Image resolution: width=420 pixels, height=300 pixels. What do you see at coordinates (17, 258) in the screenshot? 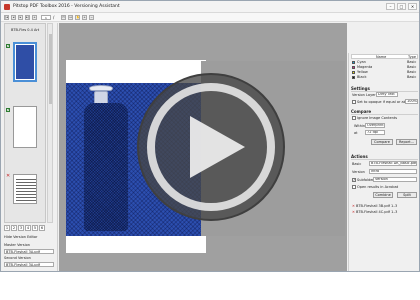
I see `second-version-label: Second Version` at bounding box center [17, 258].